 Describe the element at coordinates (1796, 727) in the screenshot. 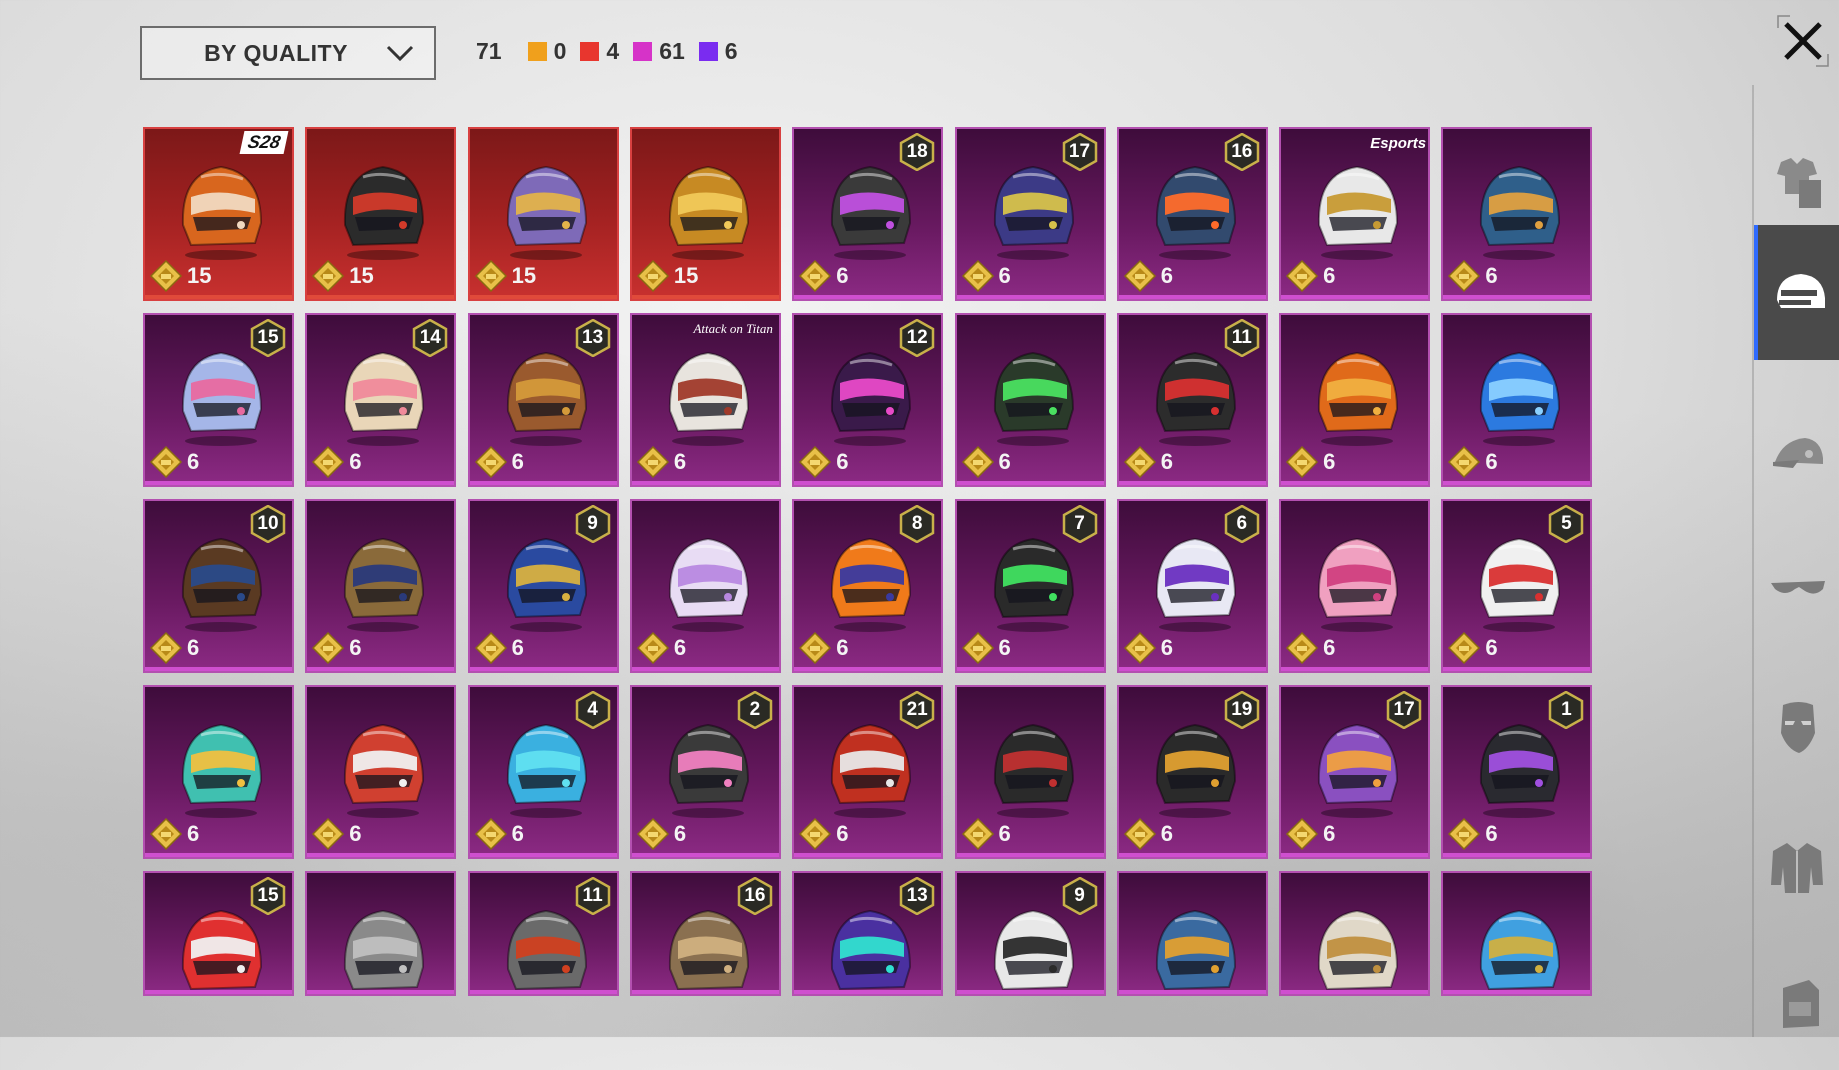

I see `sidebar-item-mask` at that location.